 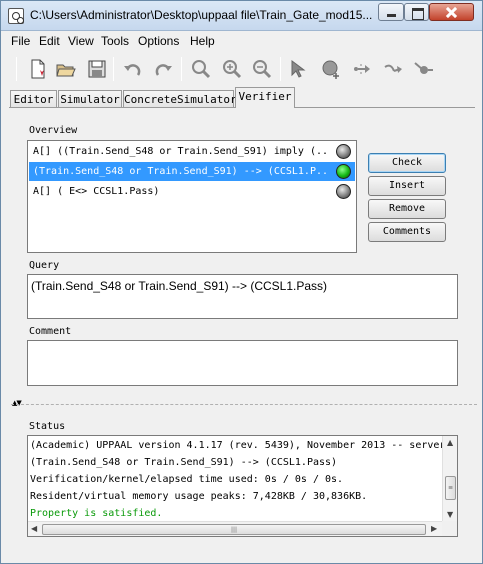 I want to click on scroll-down-icon: ▼, so click(x=450, y=514).